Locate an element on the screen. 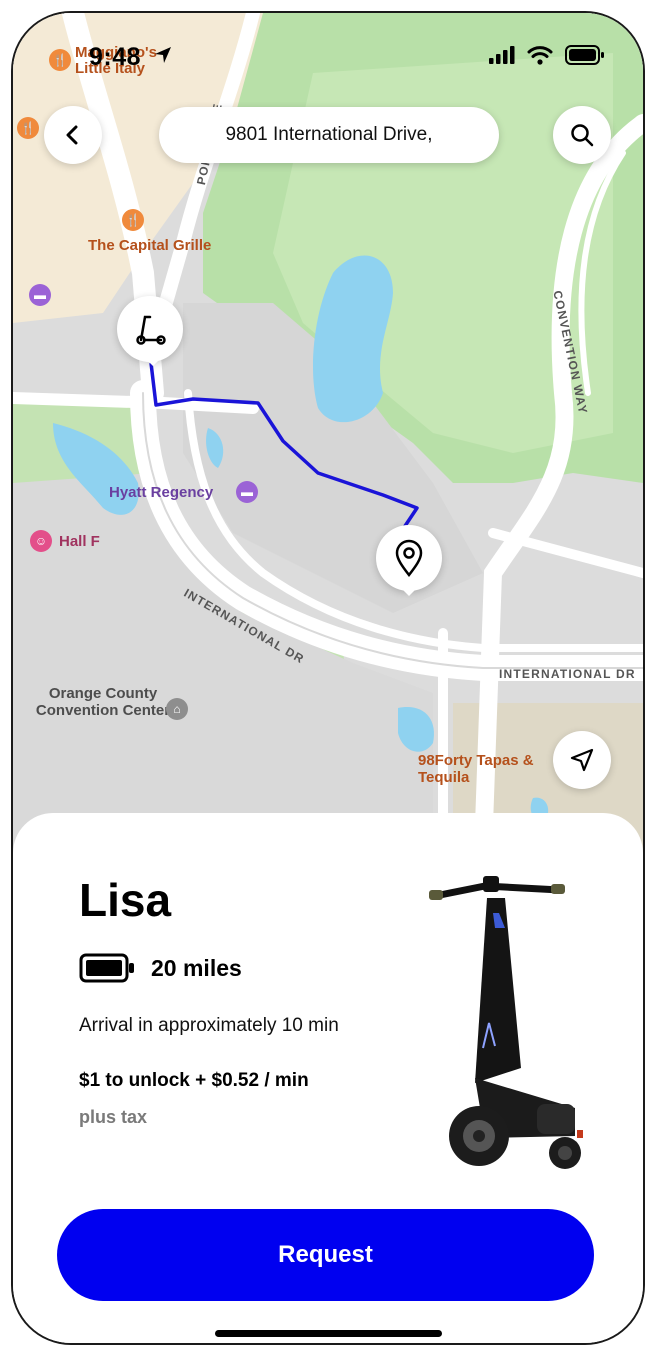 Image resolution: width=656 pixels, height=1356 pixels. search-icon is located at coordinates (582, 135).